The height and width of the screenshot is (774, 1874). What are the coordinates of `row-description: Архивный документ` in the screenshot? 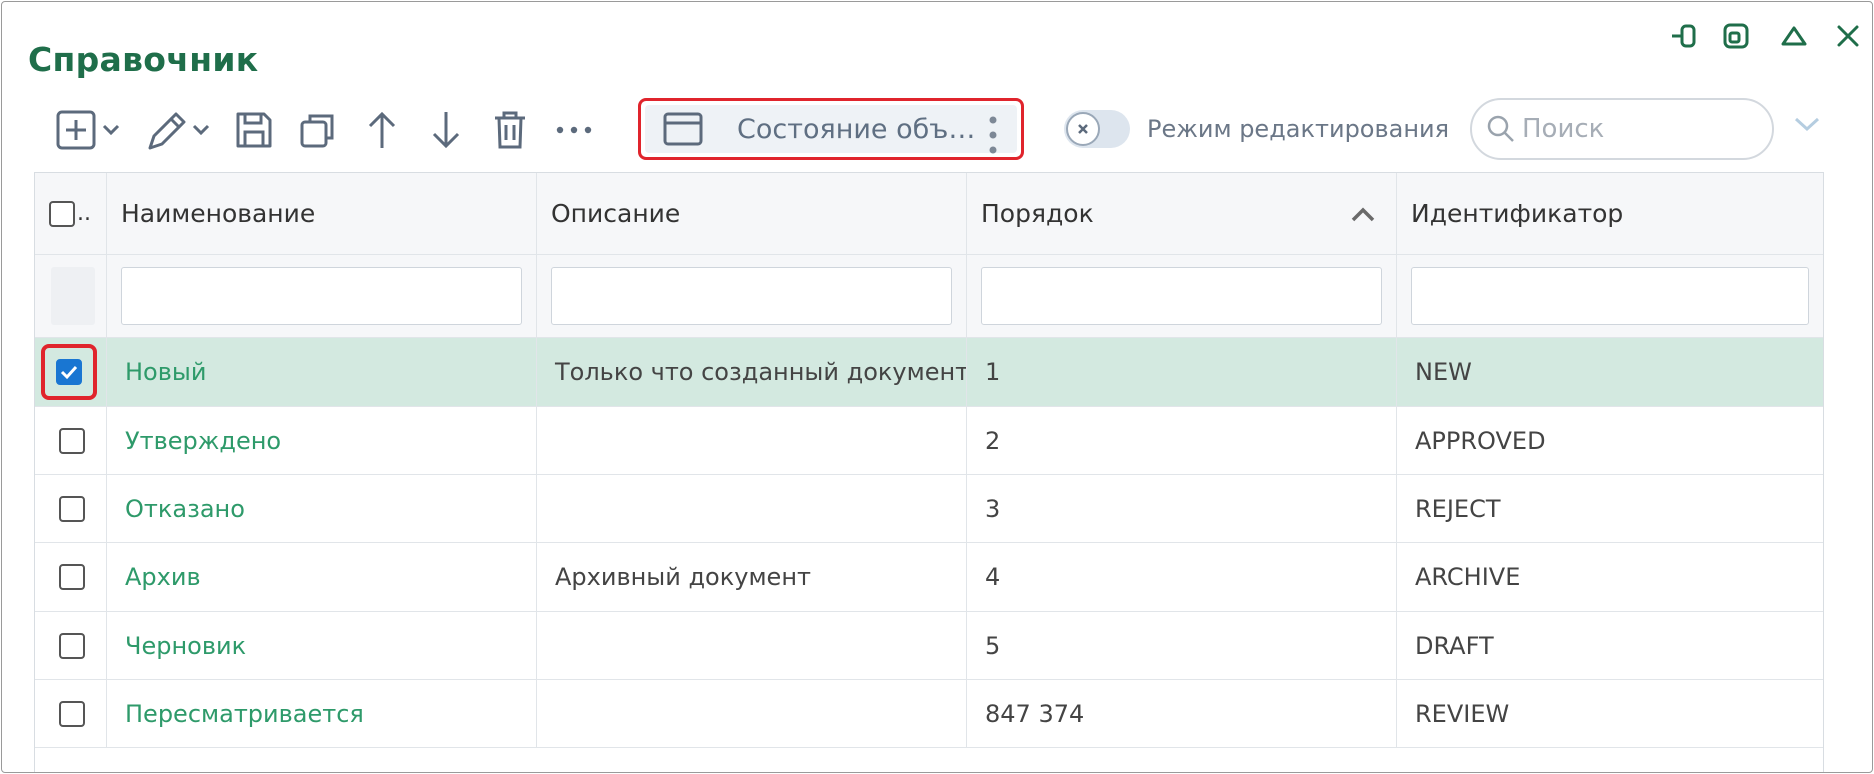 It's located at (752, 577).